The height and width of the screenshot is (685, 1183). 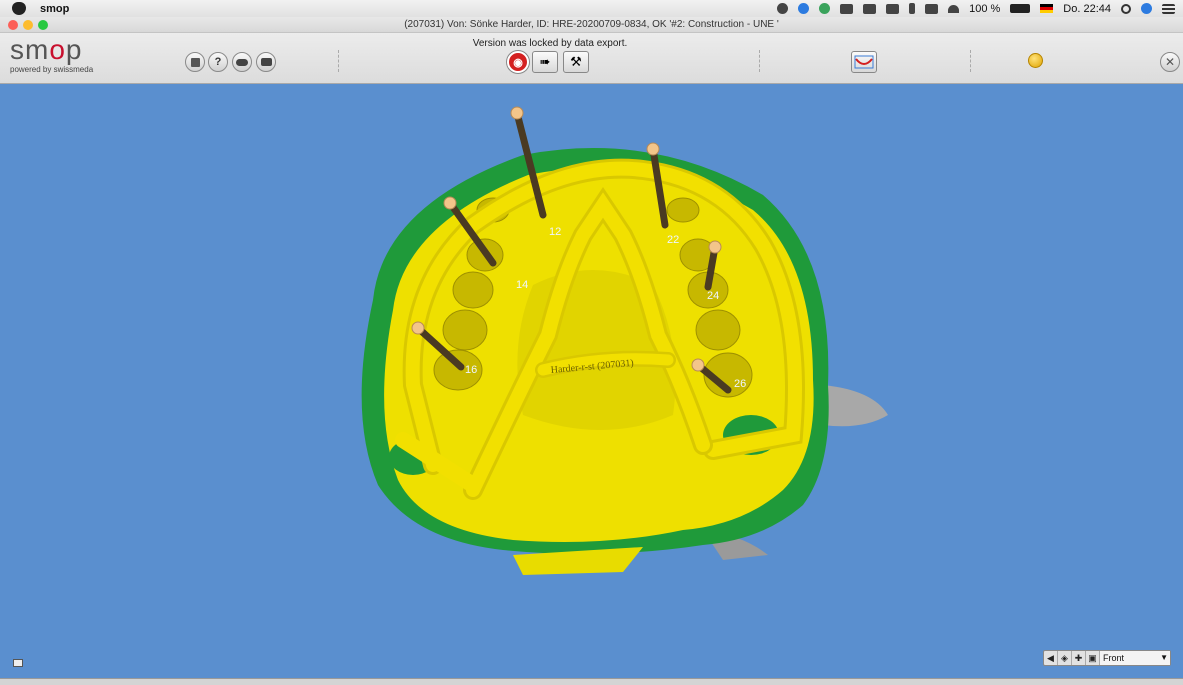 I want to click on apple-icon, so click(x=19, y=8).